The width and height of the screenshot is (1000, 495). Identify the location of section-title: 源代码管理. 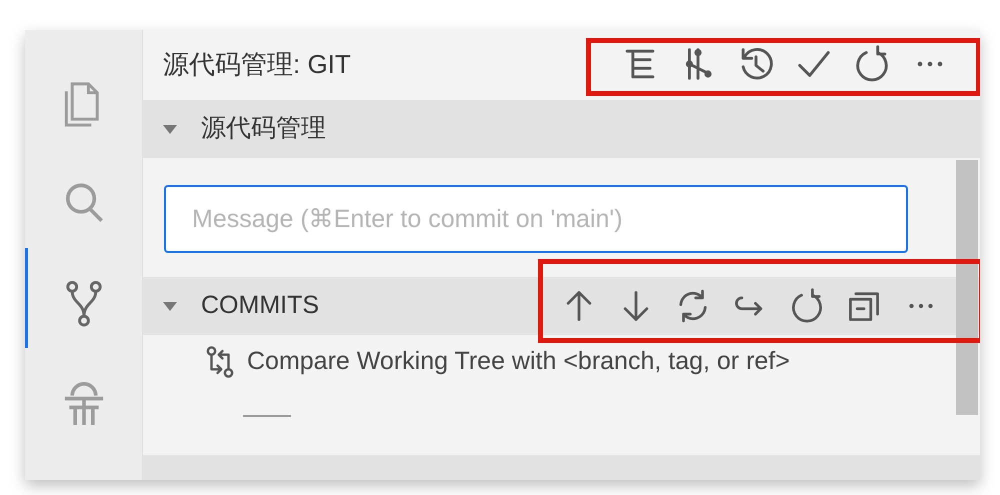
(263, 128).